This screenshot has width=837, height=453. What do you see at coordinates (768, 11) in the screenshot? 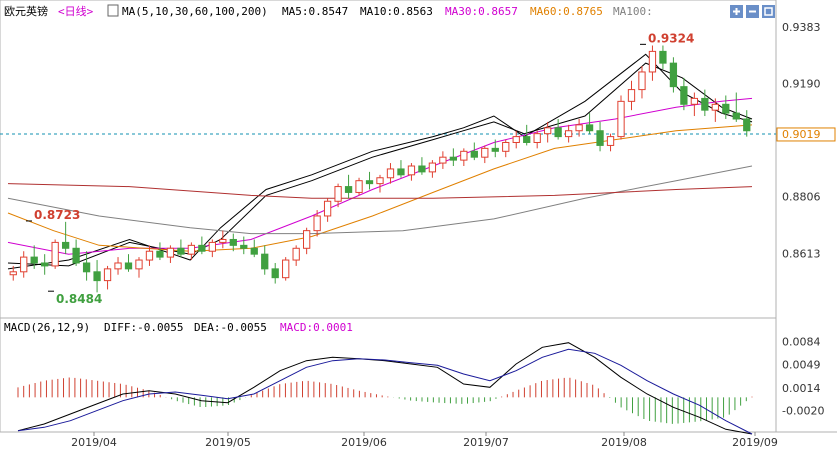
I see `fullscreen-icon` at bounding box center [768, 11].